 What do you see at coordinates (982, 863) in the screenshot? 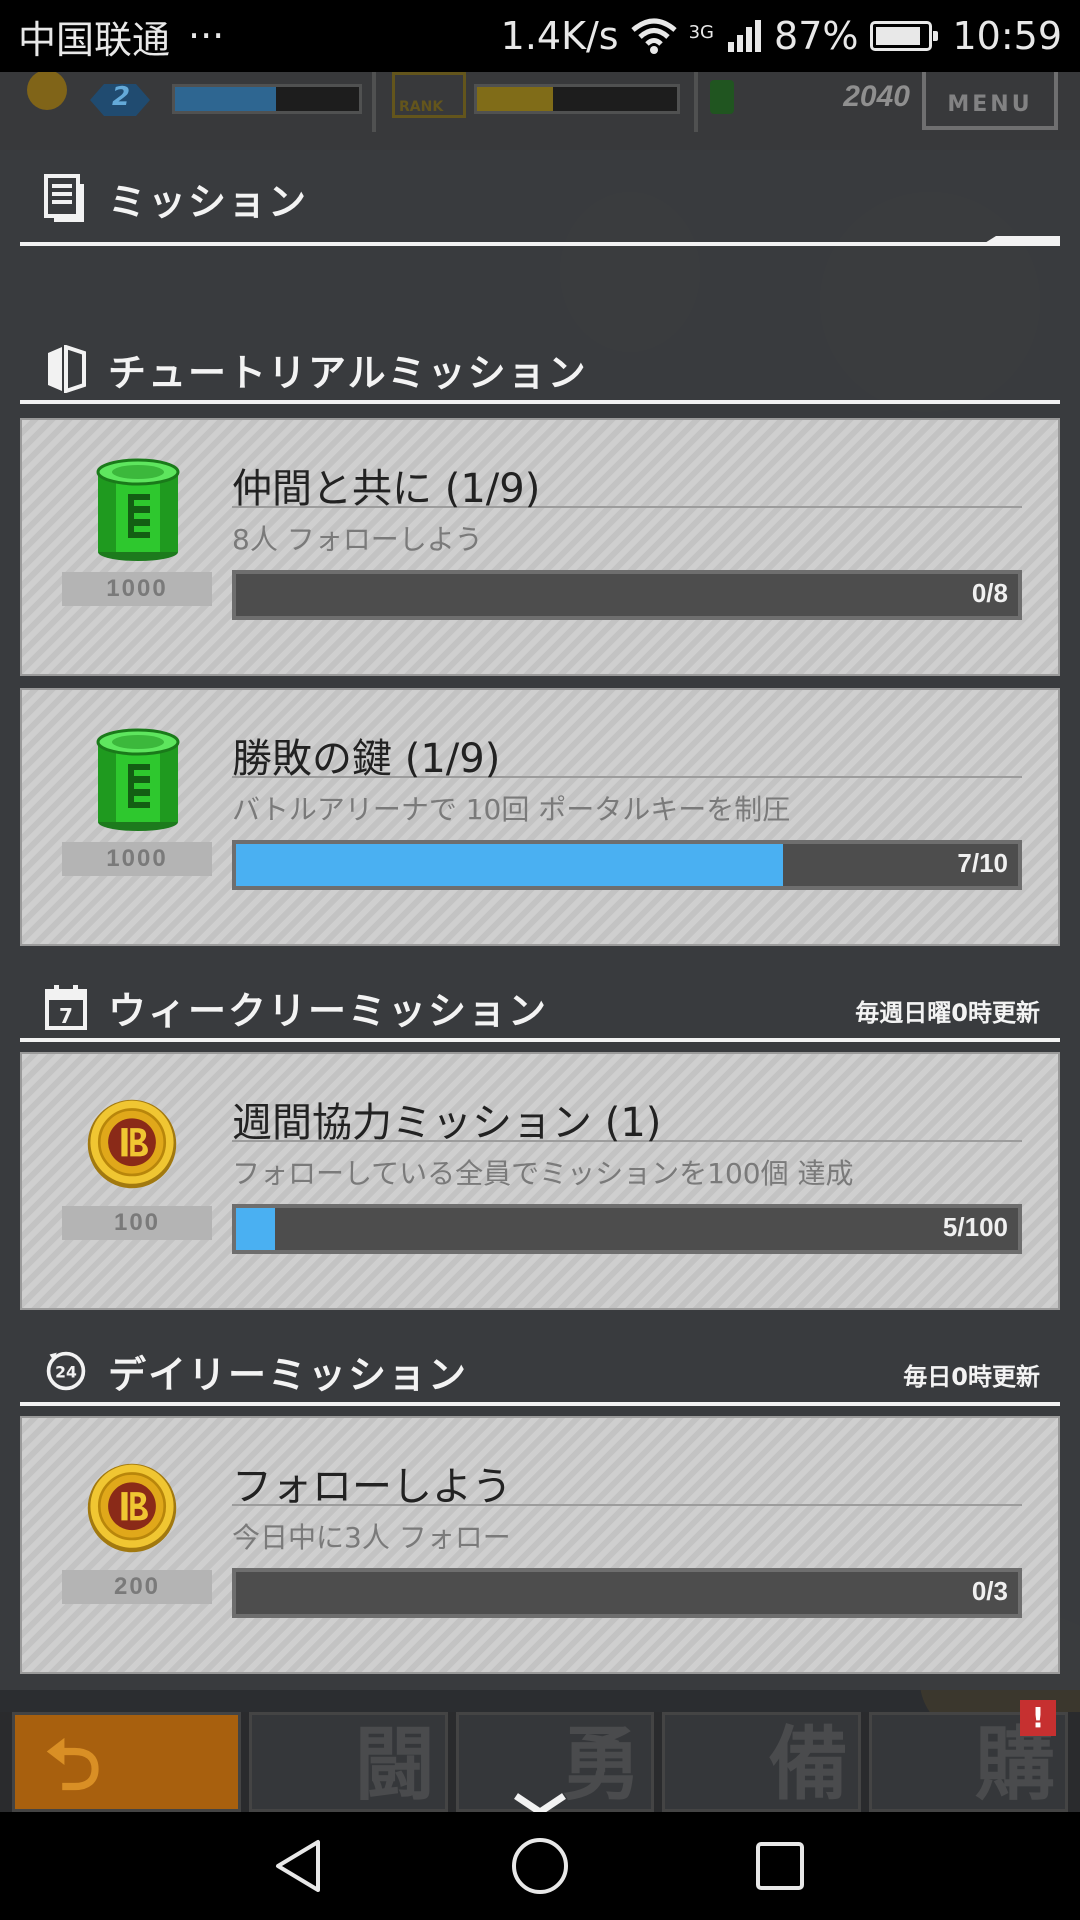
I see `progress-text: 7/10` at bounding box center [982, 863].